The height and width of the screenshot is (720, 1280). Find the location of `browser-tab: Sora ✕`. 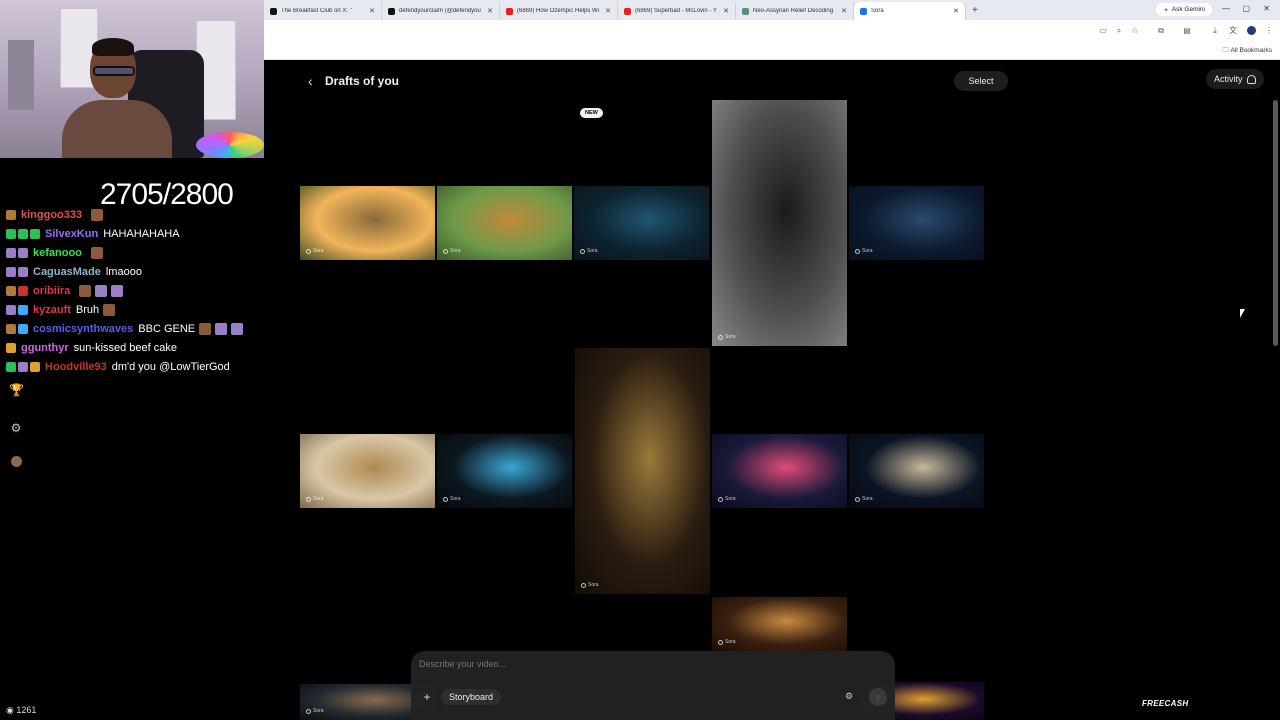

browser-tab: Sora ✕ is located at coordinates (910, 11).